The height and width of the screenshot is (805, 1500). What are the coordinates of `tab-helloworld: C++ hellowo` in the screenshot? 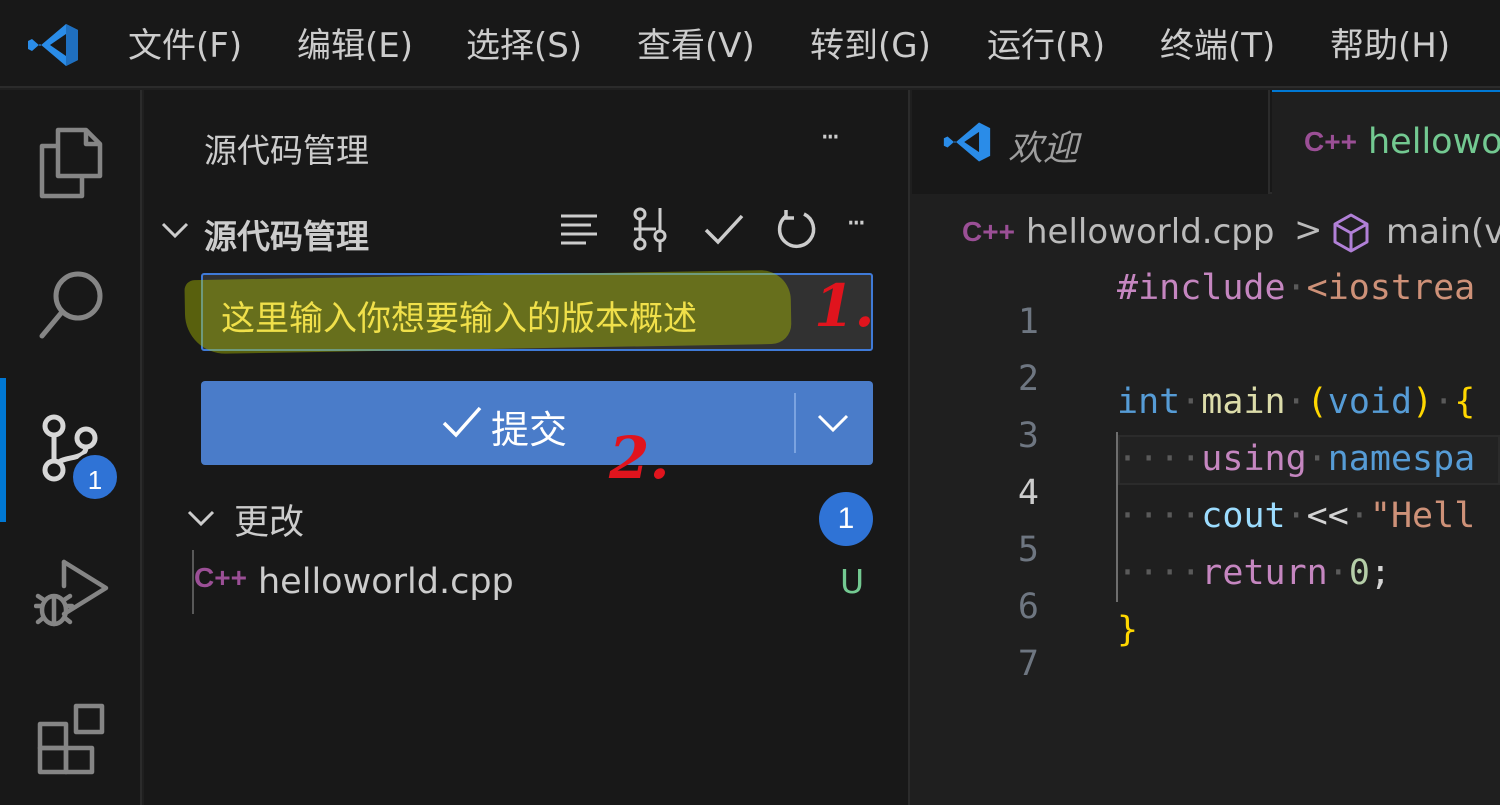 It's located at (1386, 142).